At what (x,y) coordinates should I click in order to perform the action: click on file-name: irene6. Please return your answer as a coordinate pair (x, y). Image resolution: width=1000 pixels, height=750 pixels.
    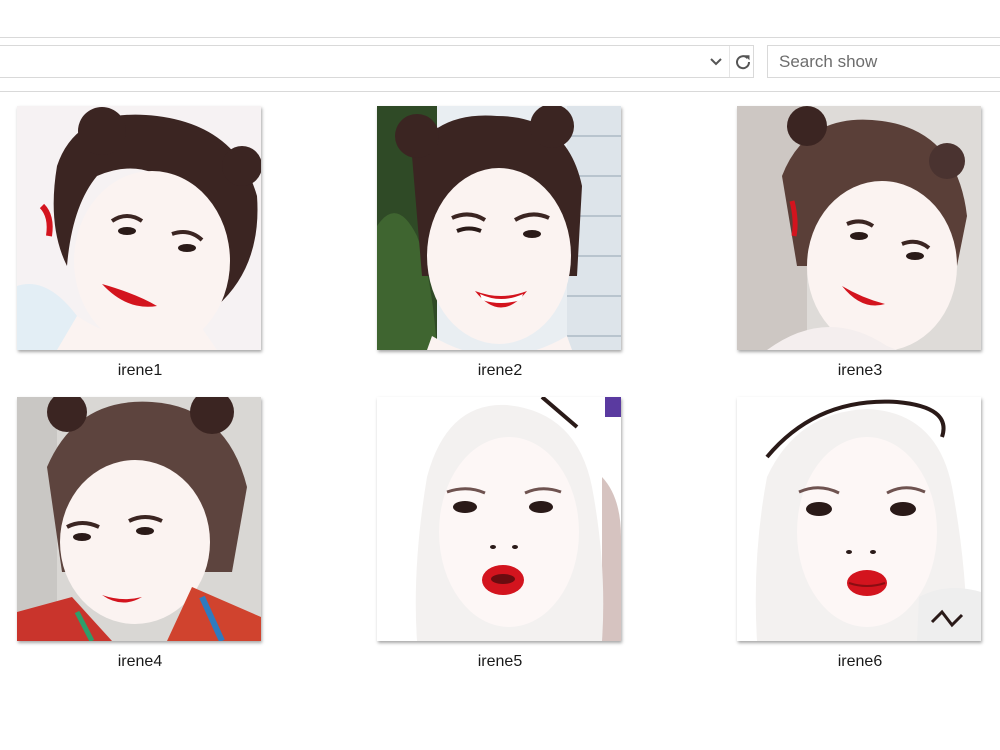
    Looking at the image, I should click on (860, 661).